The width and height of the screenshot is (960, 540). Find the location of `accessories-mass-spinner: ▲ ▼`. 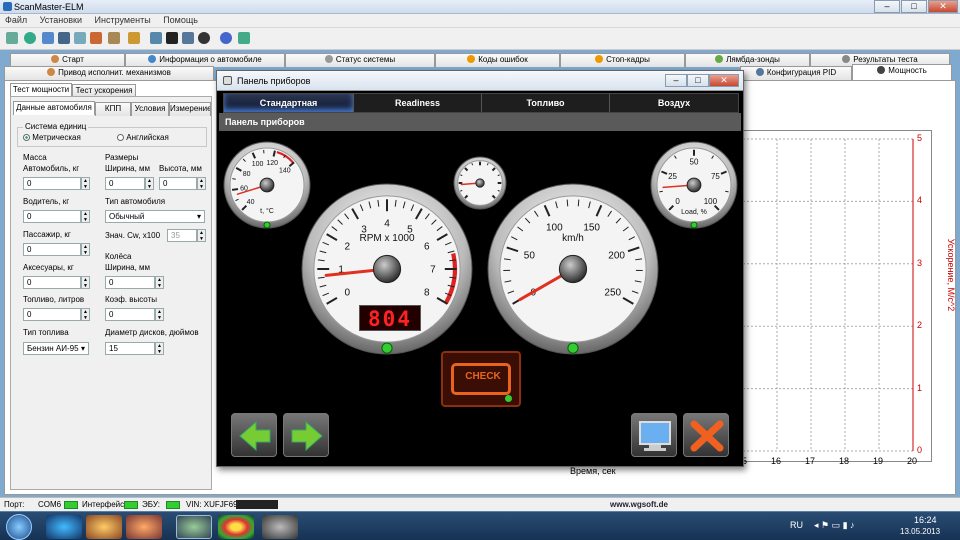

accessories-mass-spinner: ▲ ▼ is located at coordinates (85, 282).